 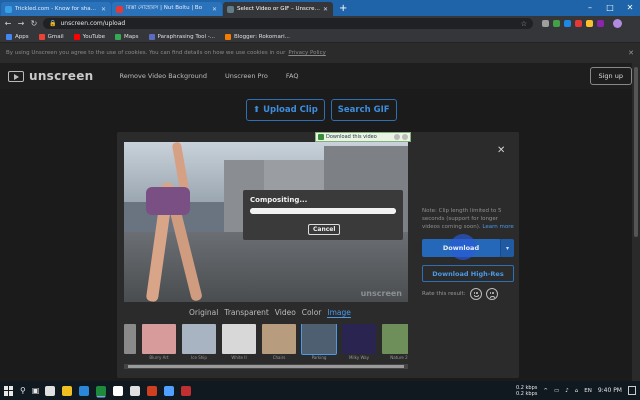 What do you see at coordinates (9, 390) in the screenshot?
I see `windows-start-icon` at bounding box center [9, 390].